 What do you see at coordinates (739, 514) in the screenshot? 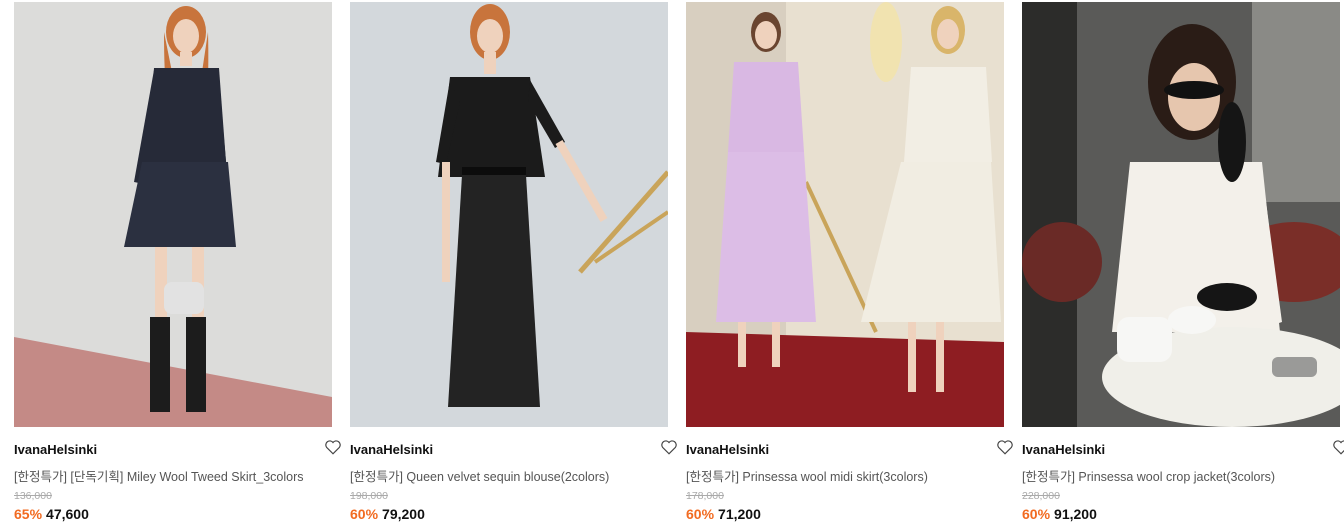
I see `sale-price: 71,200` at bounding box center [739, 514].